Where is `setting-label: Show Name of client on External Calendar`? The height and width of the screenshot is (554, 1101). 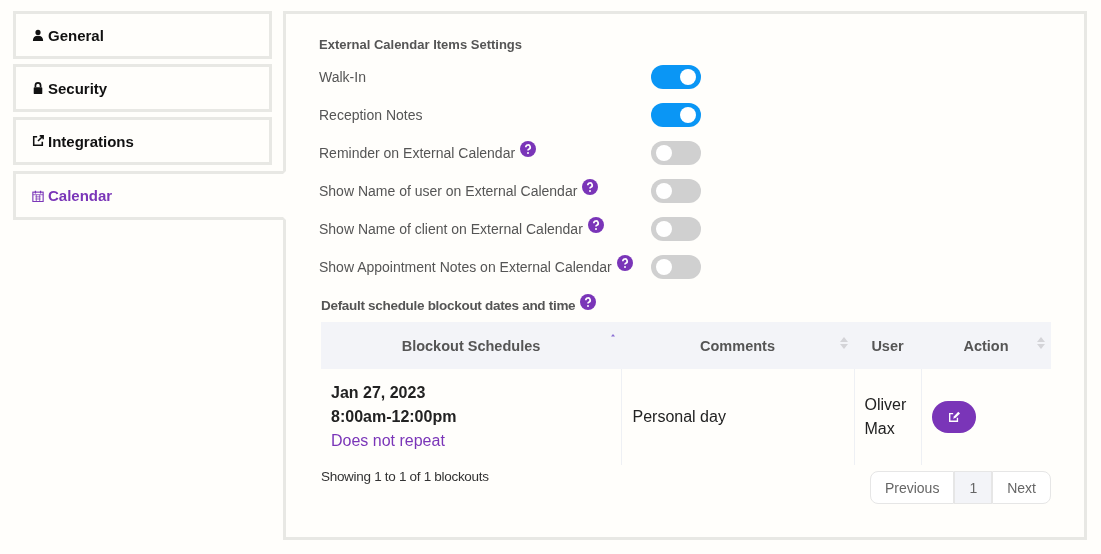 setting-label: Show Name of client on External Calendar is located at coordinates (451, 229).